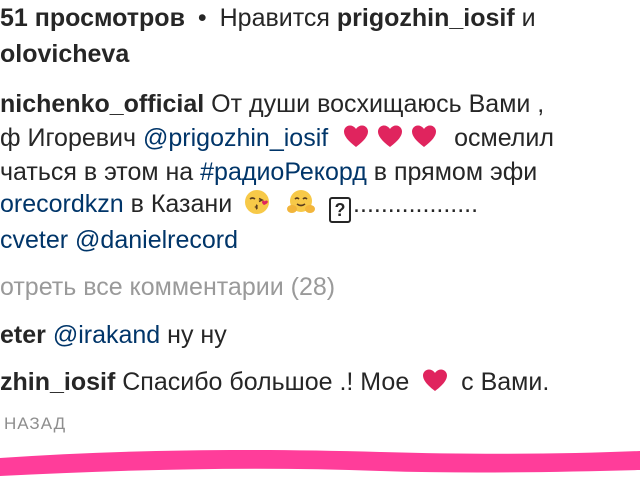 The image size is (640, 499). I want to click on mention-cveter: cveter, so click(34, 240).